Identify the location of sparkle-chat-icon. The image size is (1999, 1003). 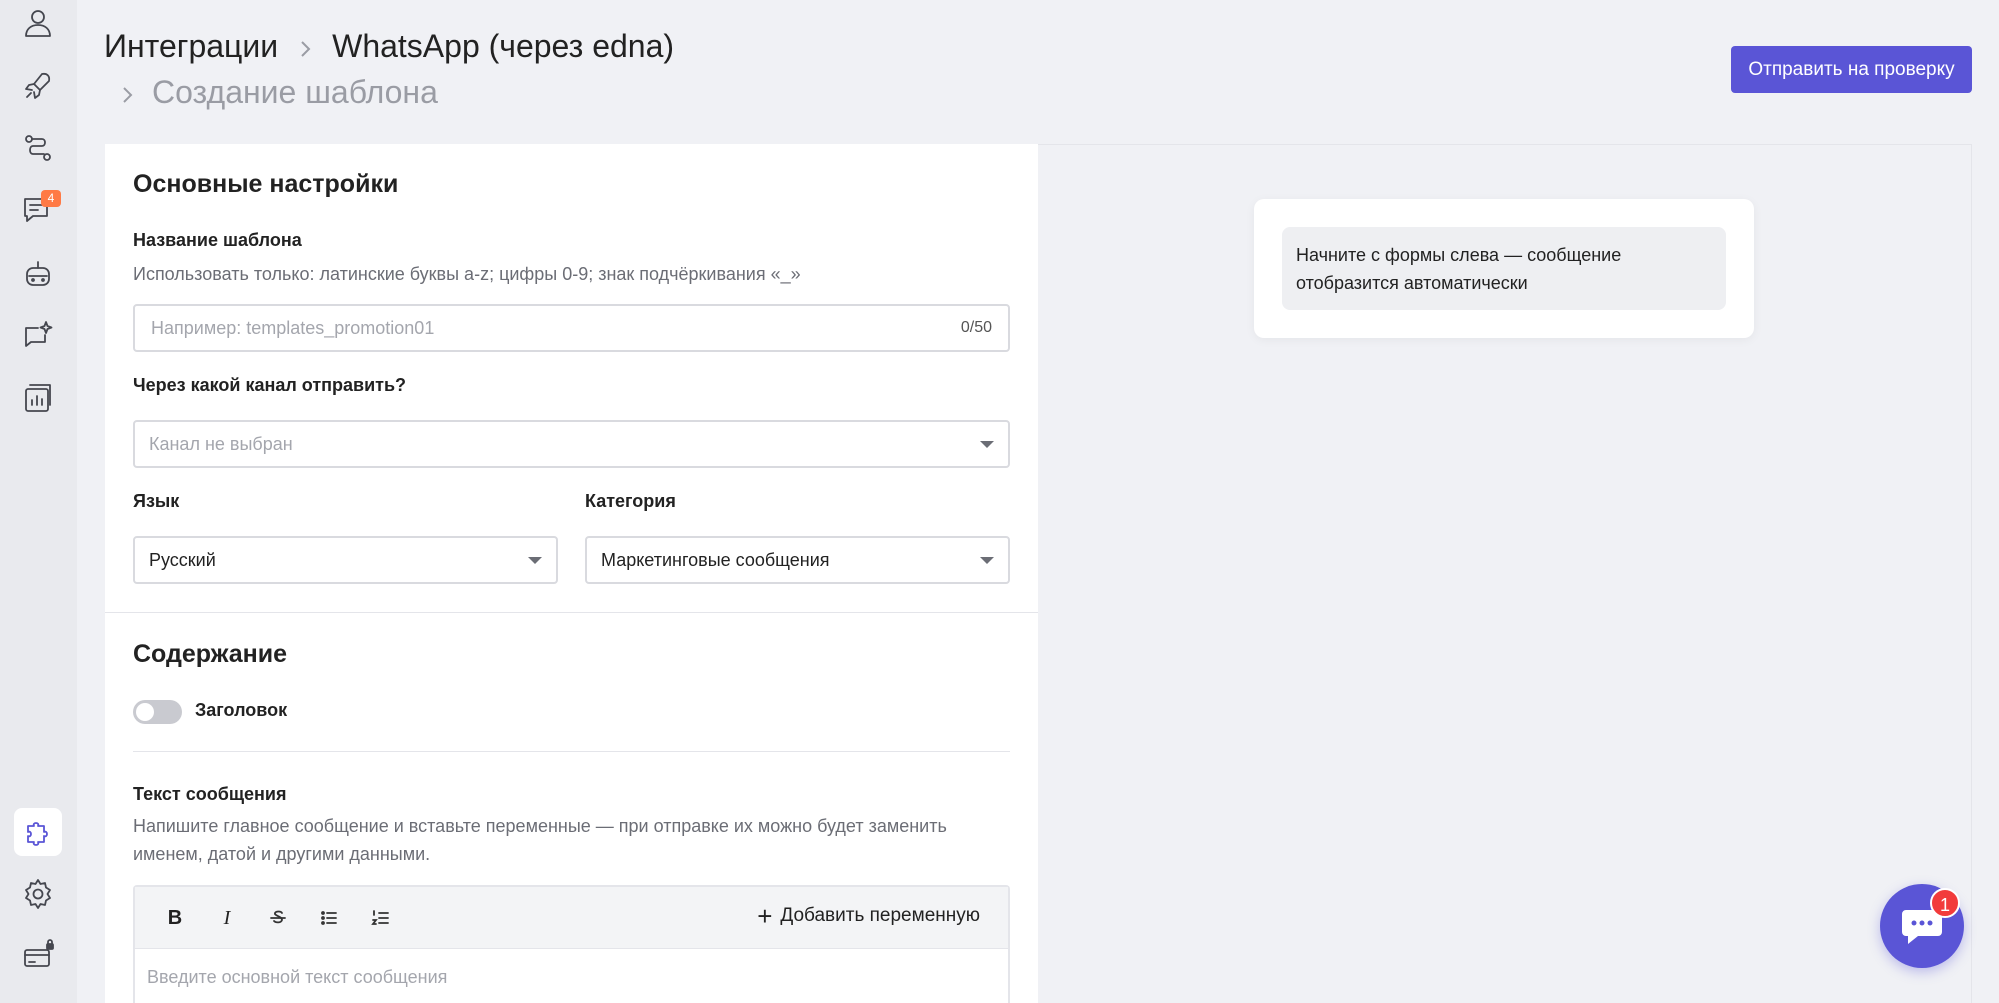
(39, 334).